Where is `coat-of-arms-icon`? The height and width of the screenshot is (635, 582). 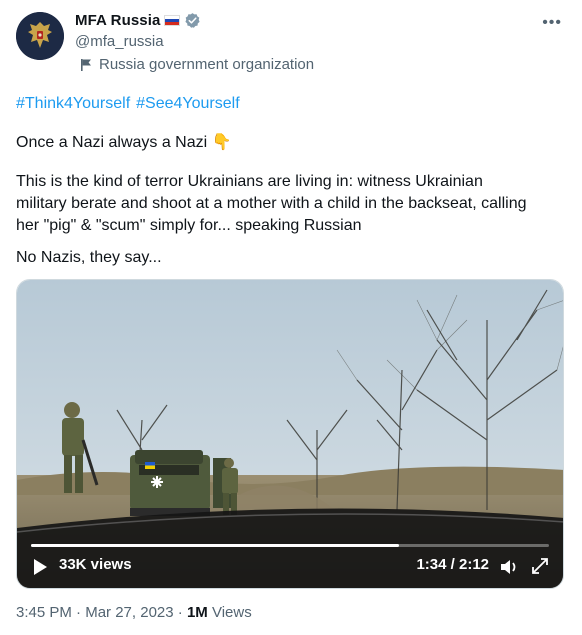
coat-of-arms-icon is located at coordinates (40, 36).